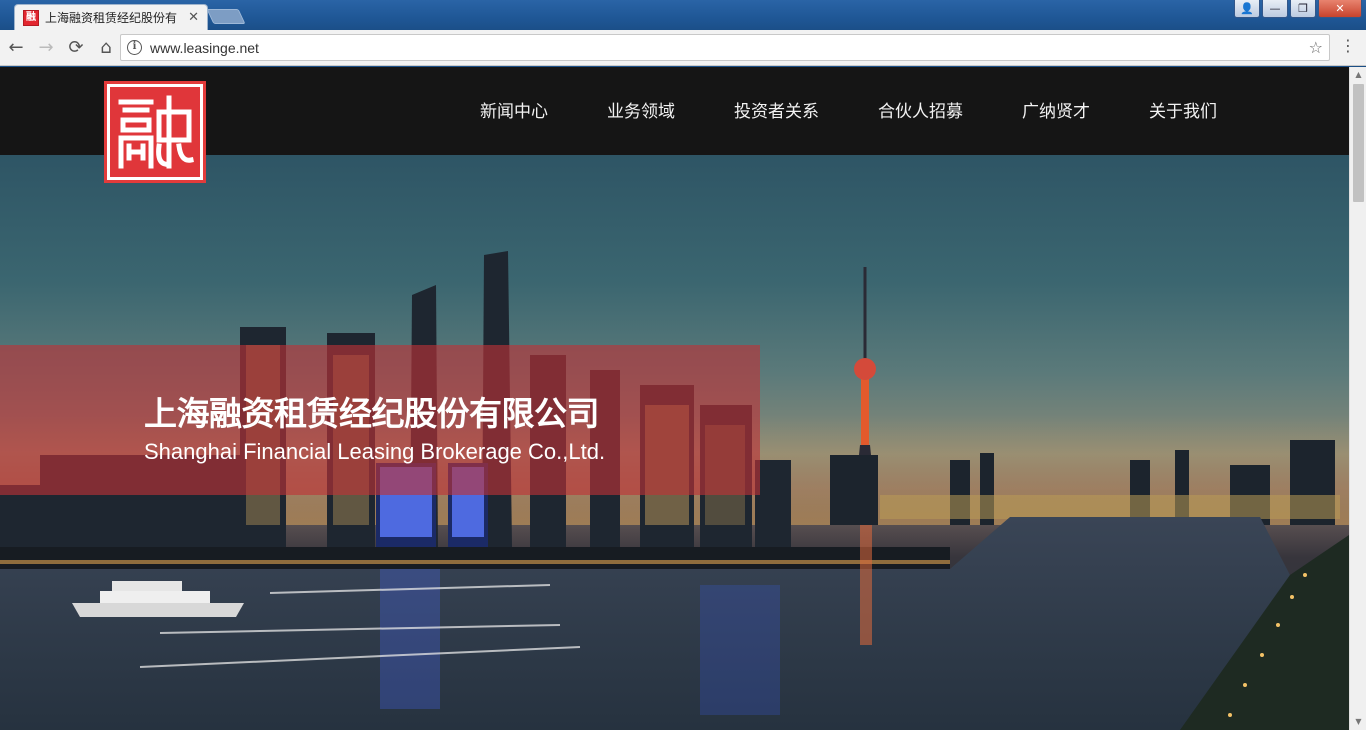 This screenshot has height=730, width=1366. What do you see at coordinates (1275, 9) in the screenshot?
I see `minimize-button: —` at bounding box center [1275, 9].